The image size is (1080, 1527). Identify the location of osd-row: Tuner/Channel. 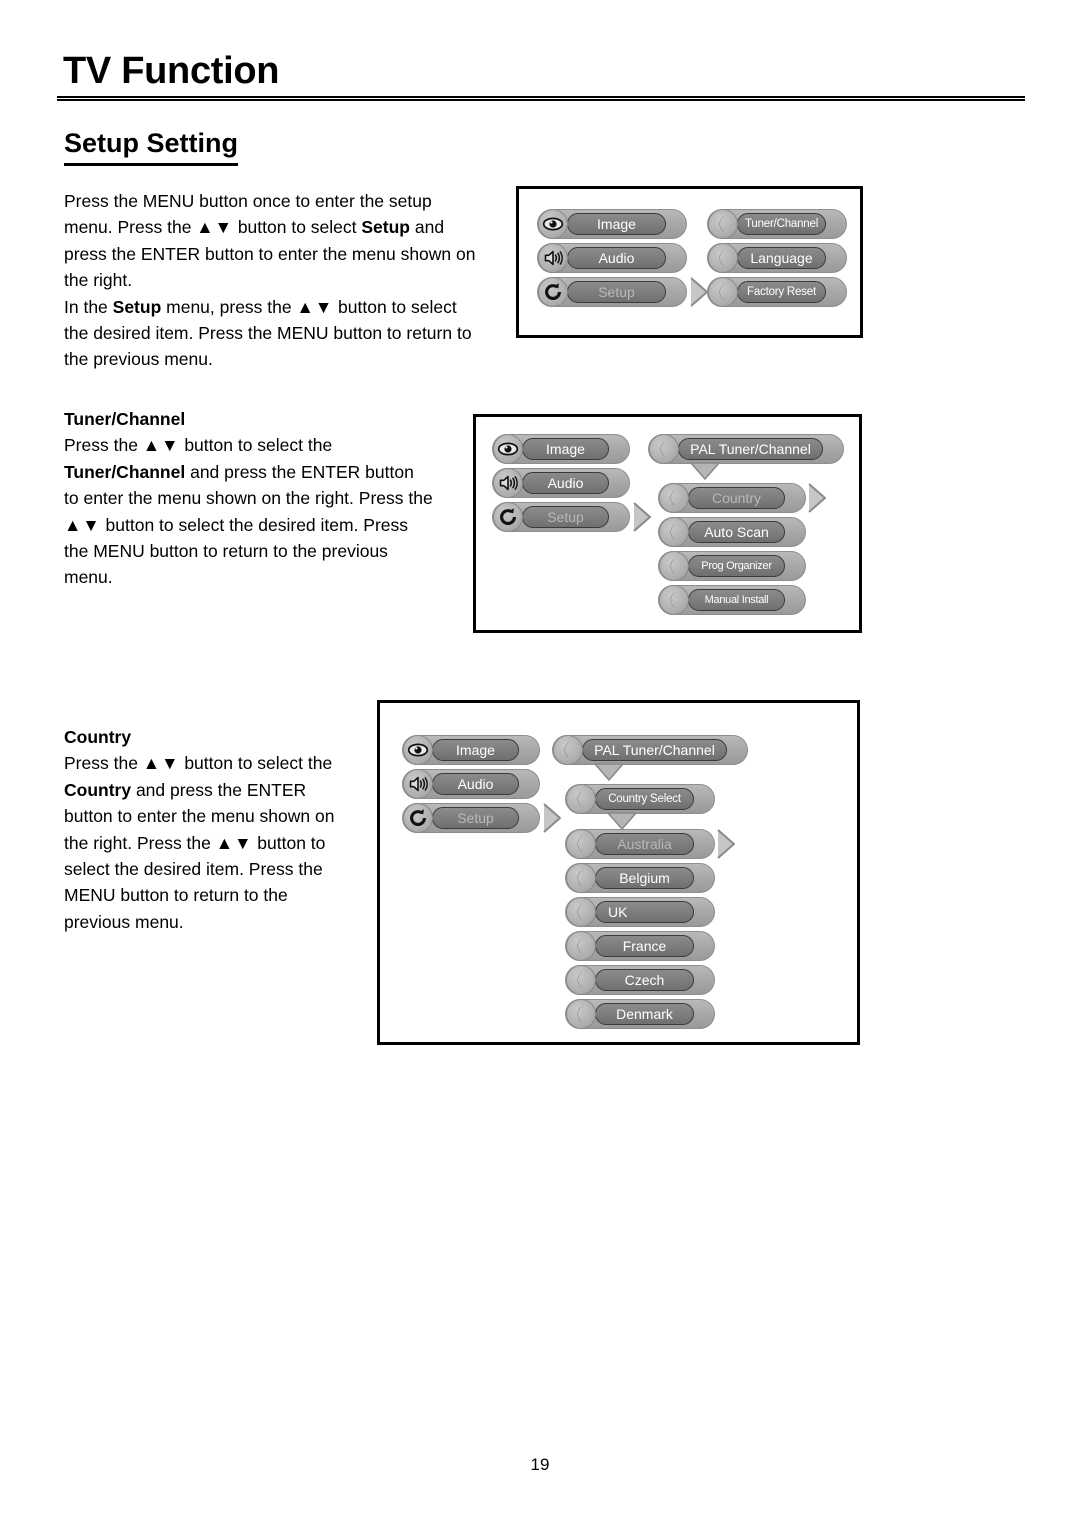
(777, 224).